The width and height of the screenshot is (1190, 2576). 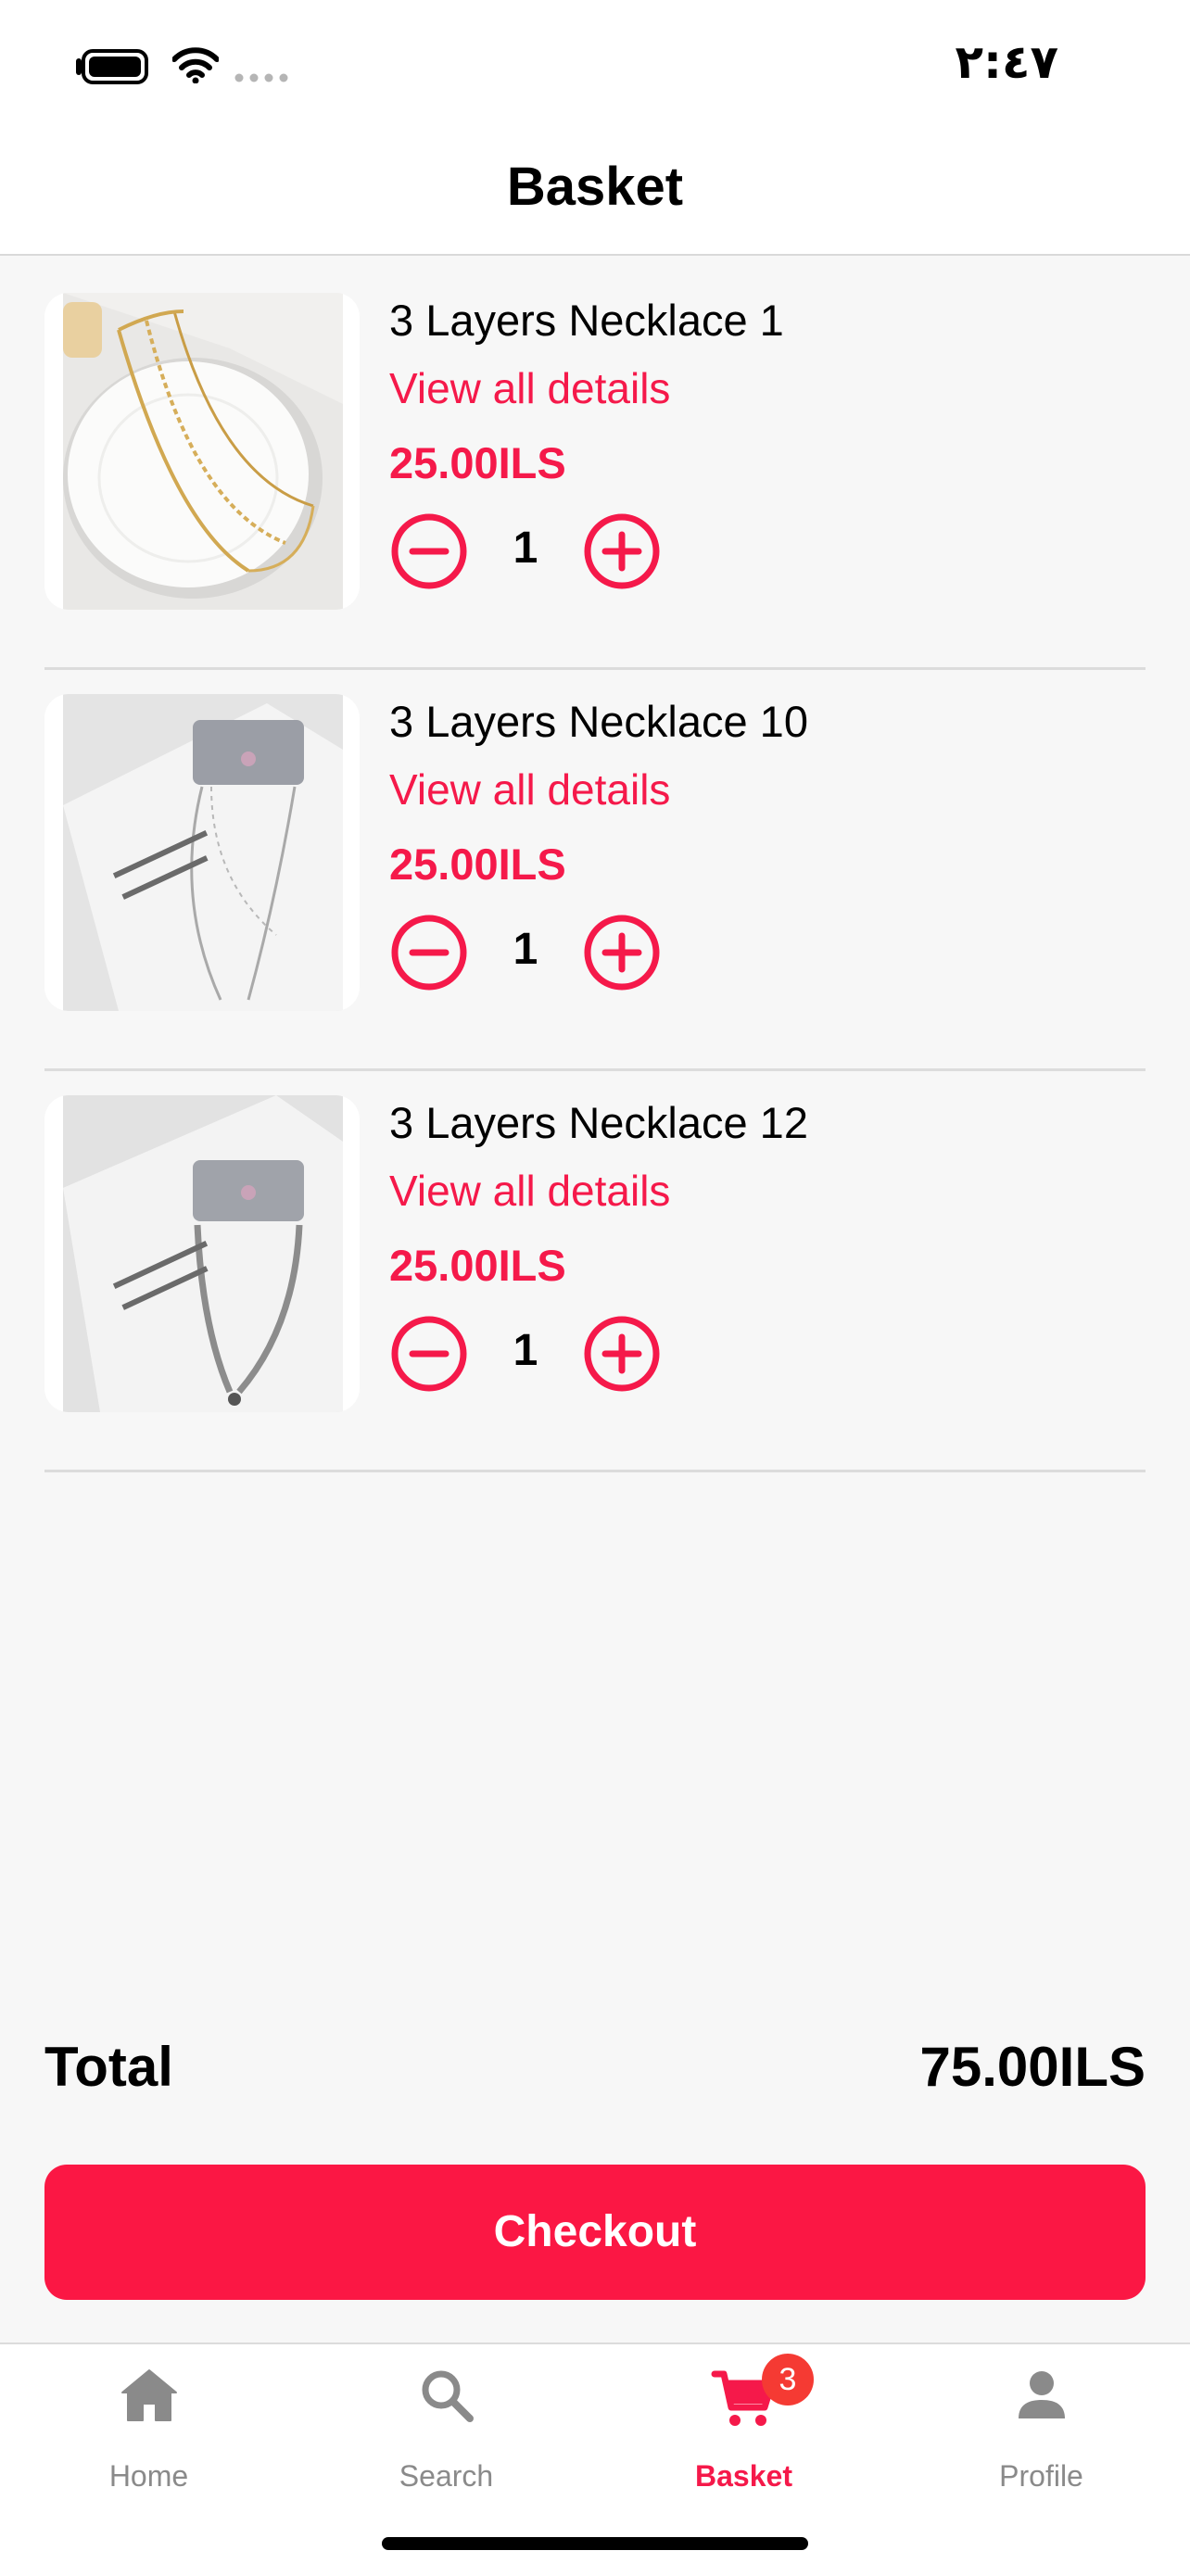 What do you see at coordinates (598, 721) in the screenshot?
I see `item-name: 3 Layers Necklace 10` at bounding box center [598, 721].